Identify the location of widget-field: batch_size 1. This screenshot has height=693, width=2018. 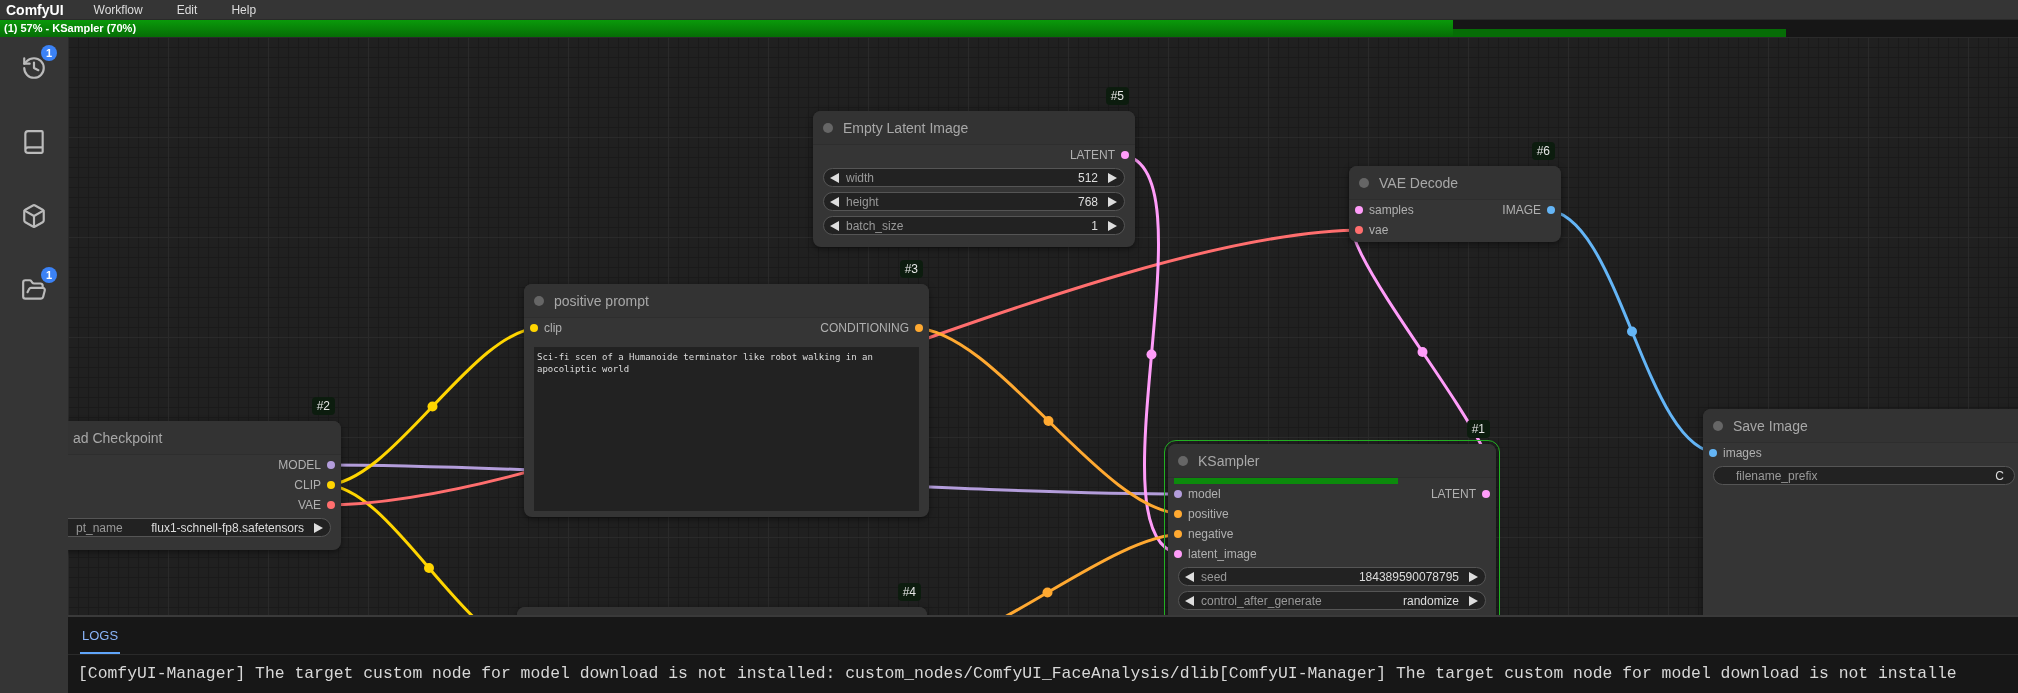
(974, 225).